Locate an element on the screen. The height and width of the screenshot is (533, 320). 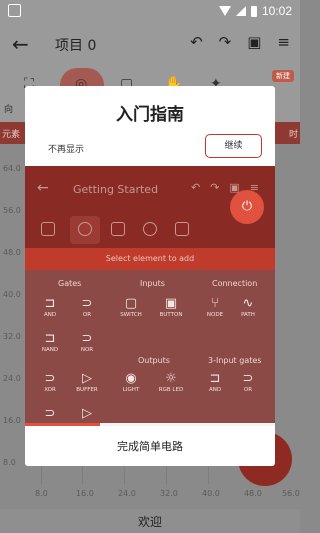
continue-button: 继续 is located at coordinates (233, 146).